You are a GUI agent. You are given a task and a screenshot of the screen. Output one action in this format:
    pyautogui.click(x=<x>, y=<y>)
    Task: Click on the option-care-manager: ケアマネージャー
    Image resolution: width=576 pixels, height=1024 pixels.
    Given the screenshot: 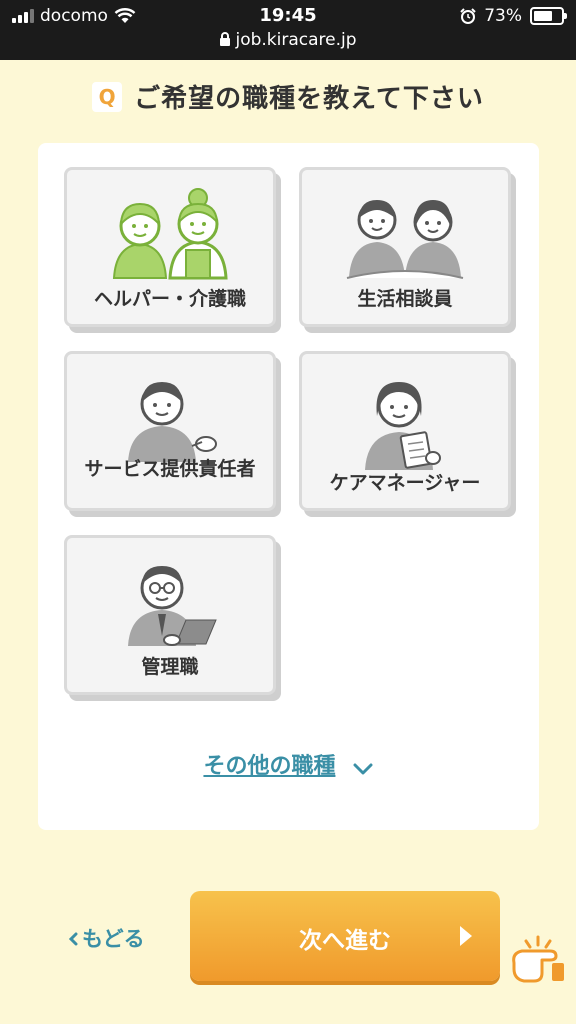 What is the action you would take?
    pyautogui.click(x=405, y=431)
    